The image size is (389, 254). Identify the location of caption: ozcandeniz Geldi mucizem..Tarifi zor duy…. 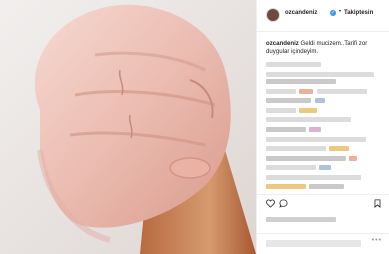
(325, 48).